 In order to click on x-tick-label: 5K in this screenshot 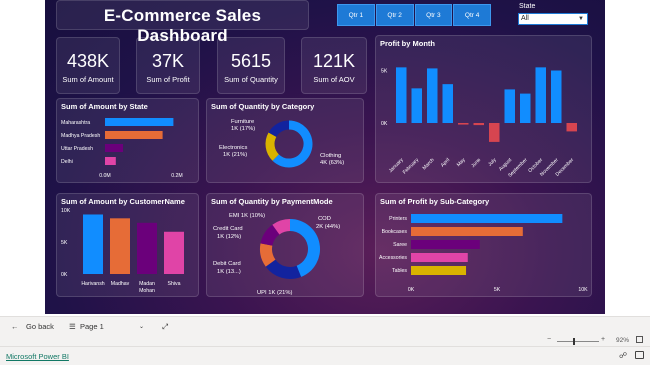, I will do `click(497, 290)`.